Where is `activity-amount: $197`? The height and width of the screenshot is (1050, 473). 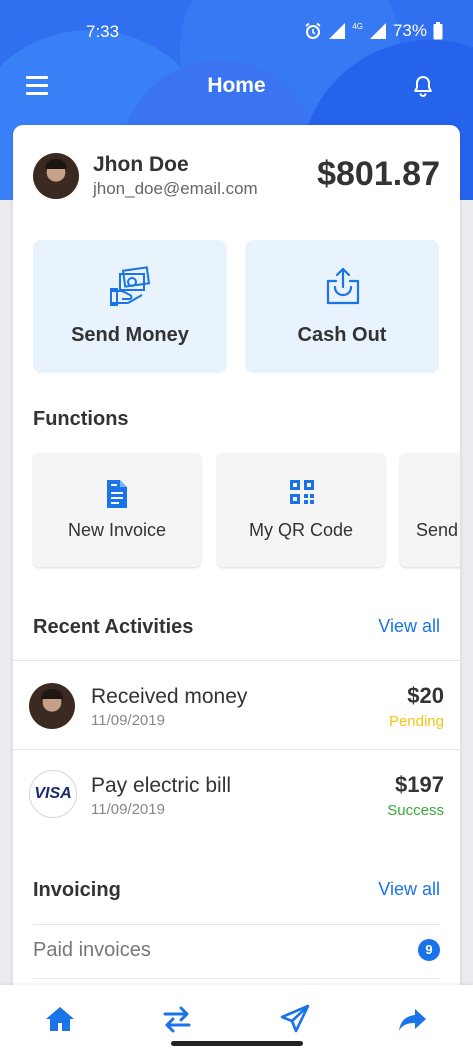
activity-amount: $197 is located at coordinates (419, 784).